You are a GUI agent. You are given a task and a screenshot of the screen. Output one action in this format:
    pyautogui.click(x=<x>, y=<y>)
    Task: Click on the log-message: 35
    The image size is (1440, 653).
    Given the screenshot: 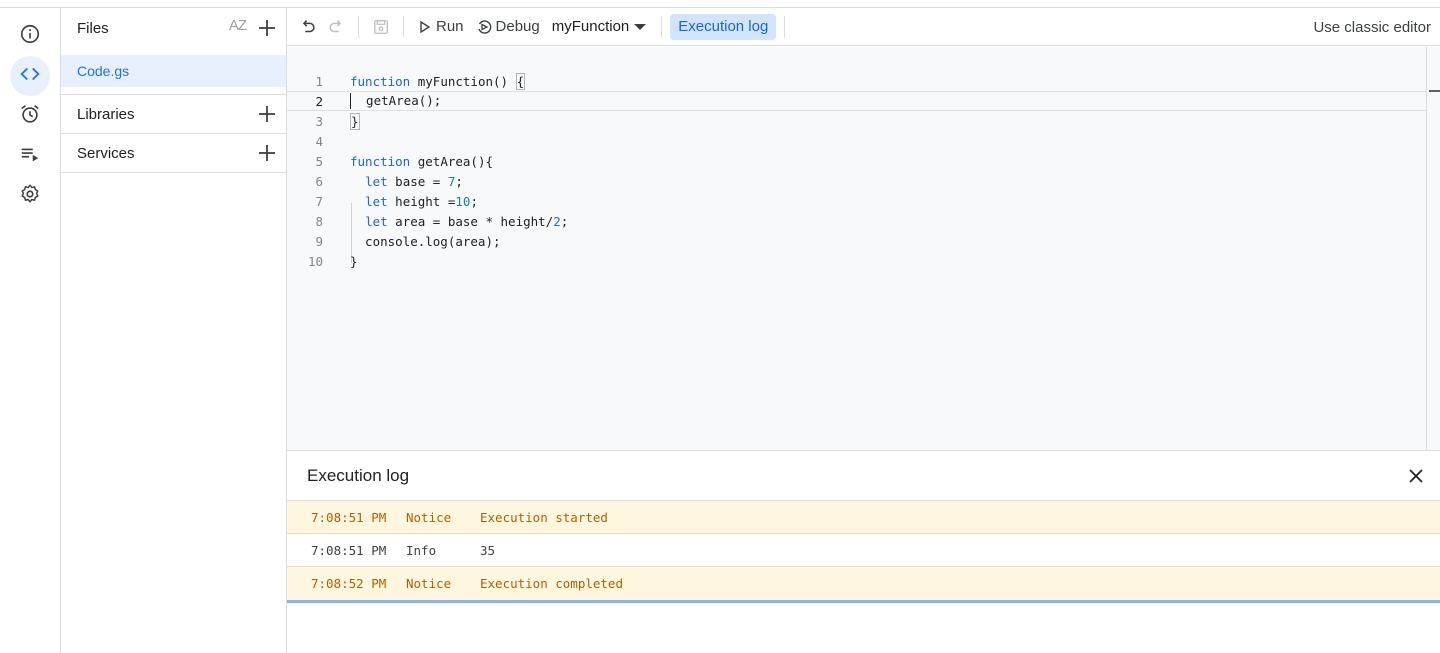 What is the action you would take?
    pyautogui.click(x=488, y=550)
    